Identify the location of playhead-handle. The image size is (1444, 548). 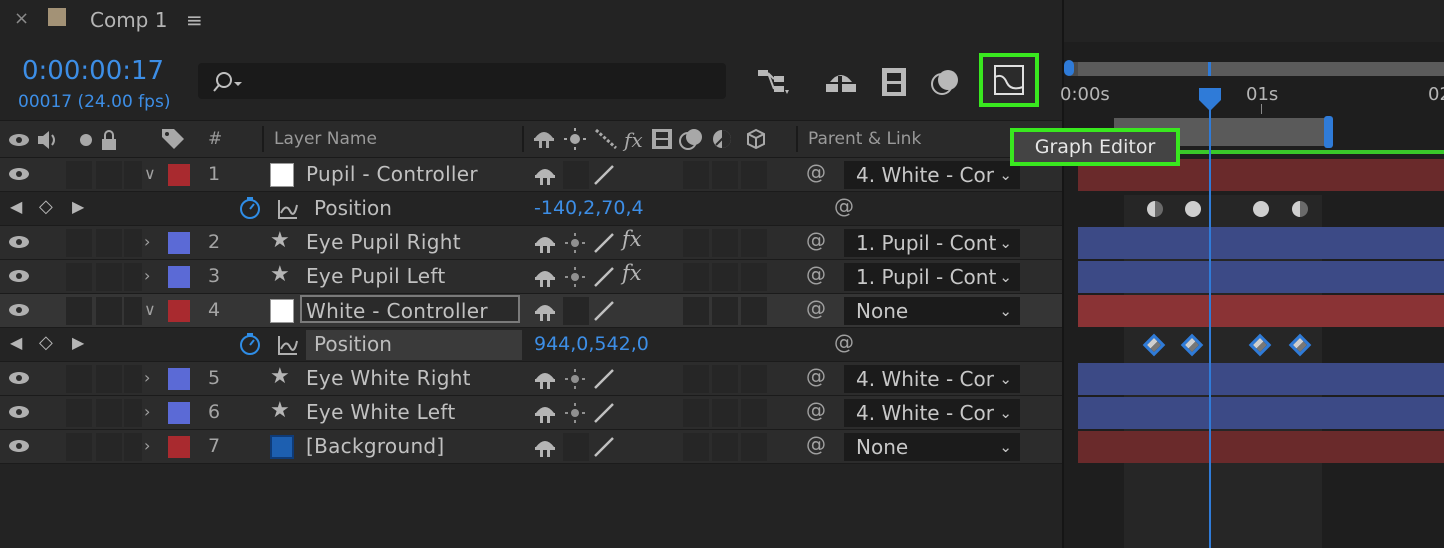
(1210, 100).